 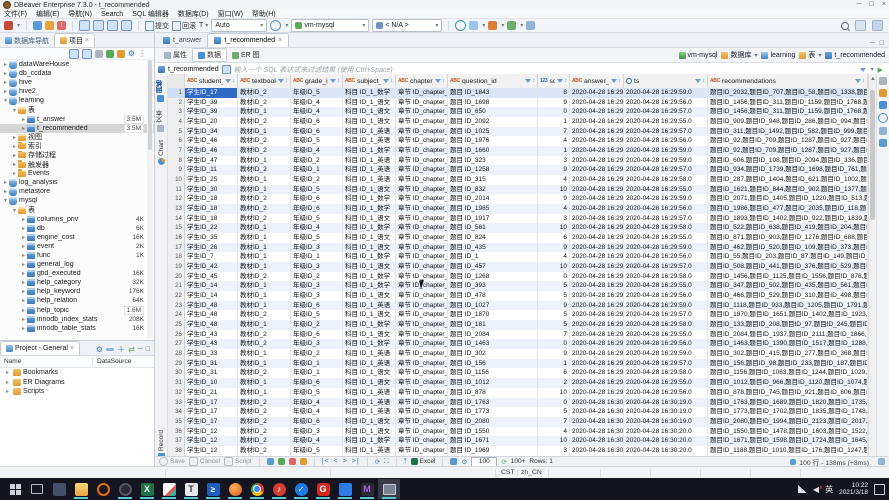 I want to click on grid-cell: 题目 ID_1012, so click(x=493, y=383).